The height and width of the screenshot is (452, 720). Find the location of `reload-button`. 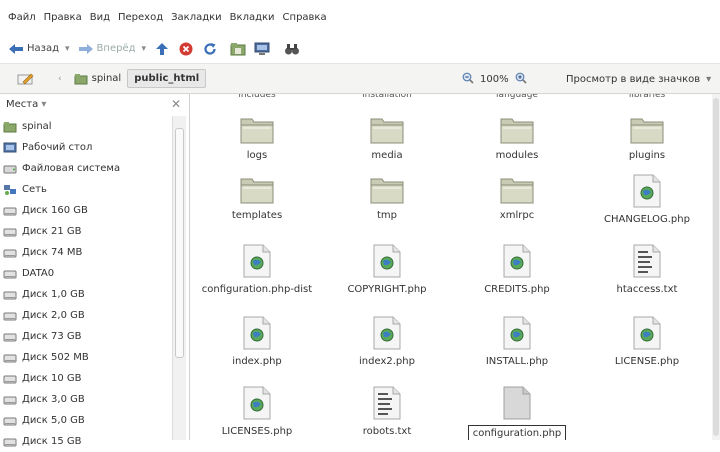

reload-button is located at coordinates (210, 49).